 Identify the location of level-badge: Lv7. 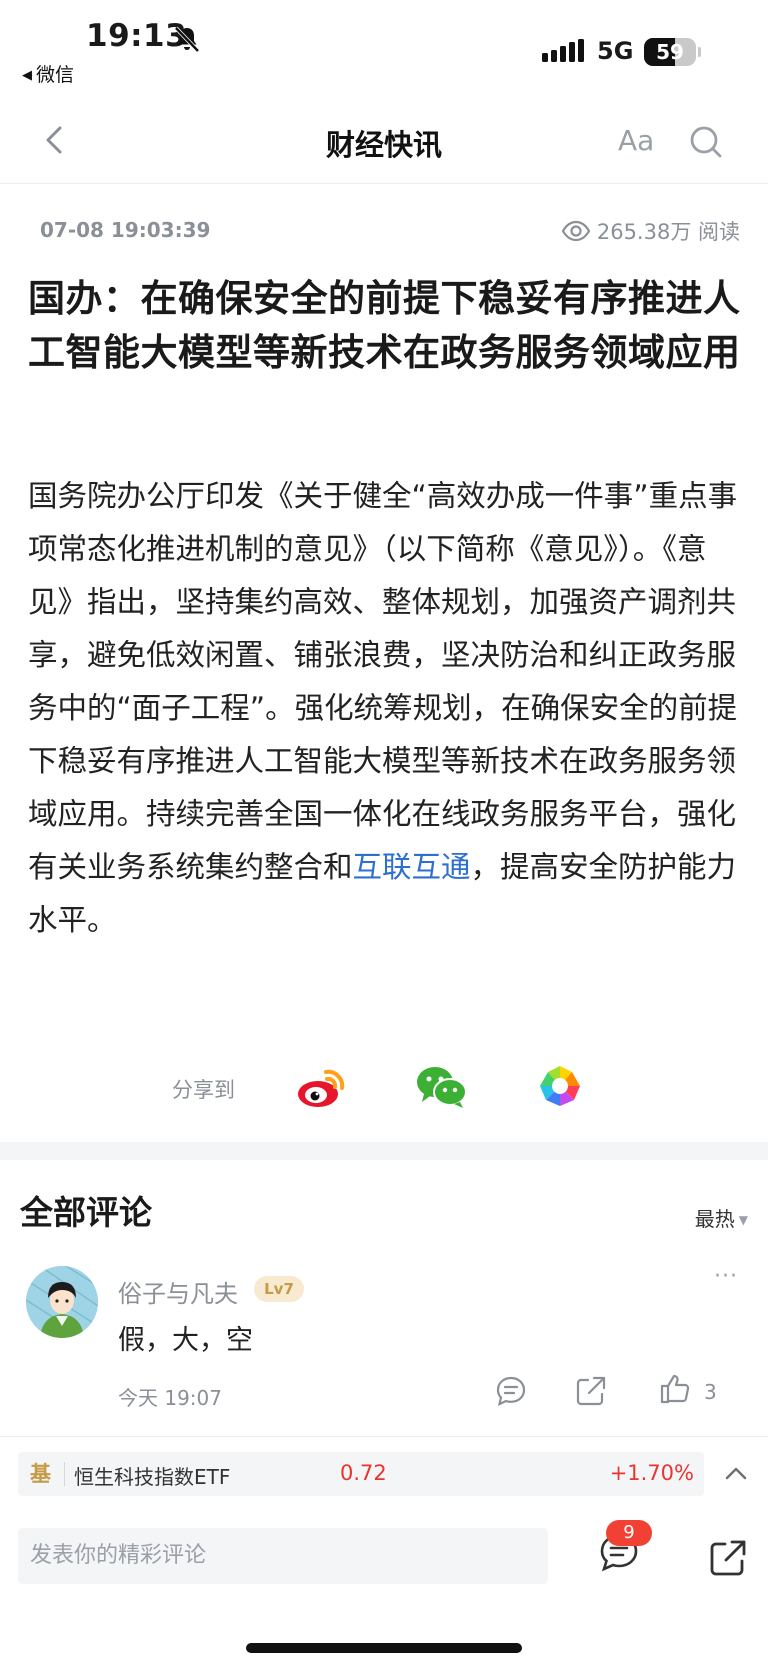
(279, 1289).